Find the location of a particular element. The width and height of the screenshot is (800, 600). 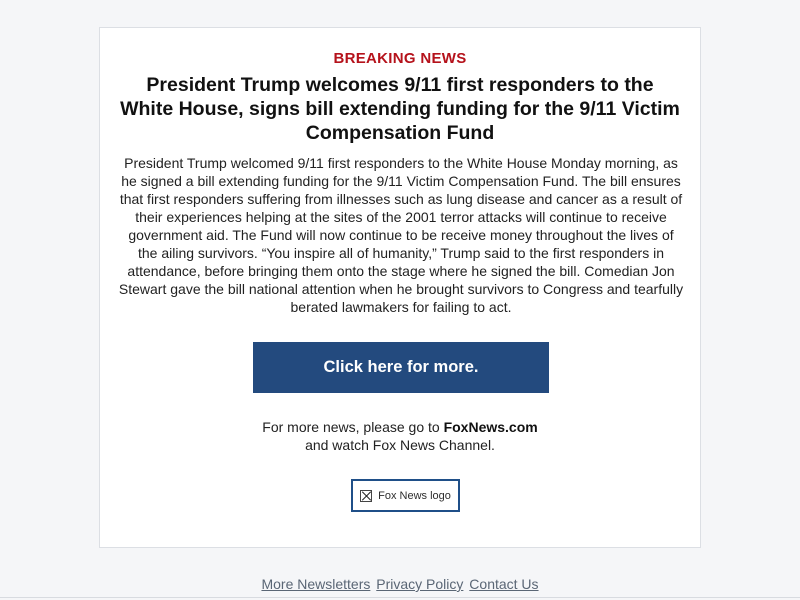

privacy-policy-link: Privacy Policy is located at coordinates (419, 584).